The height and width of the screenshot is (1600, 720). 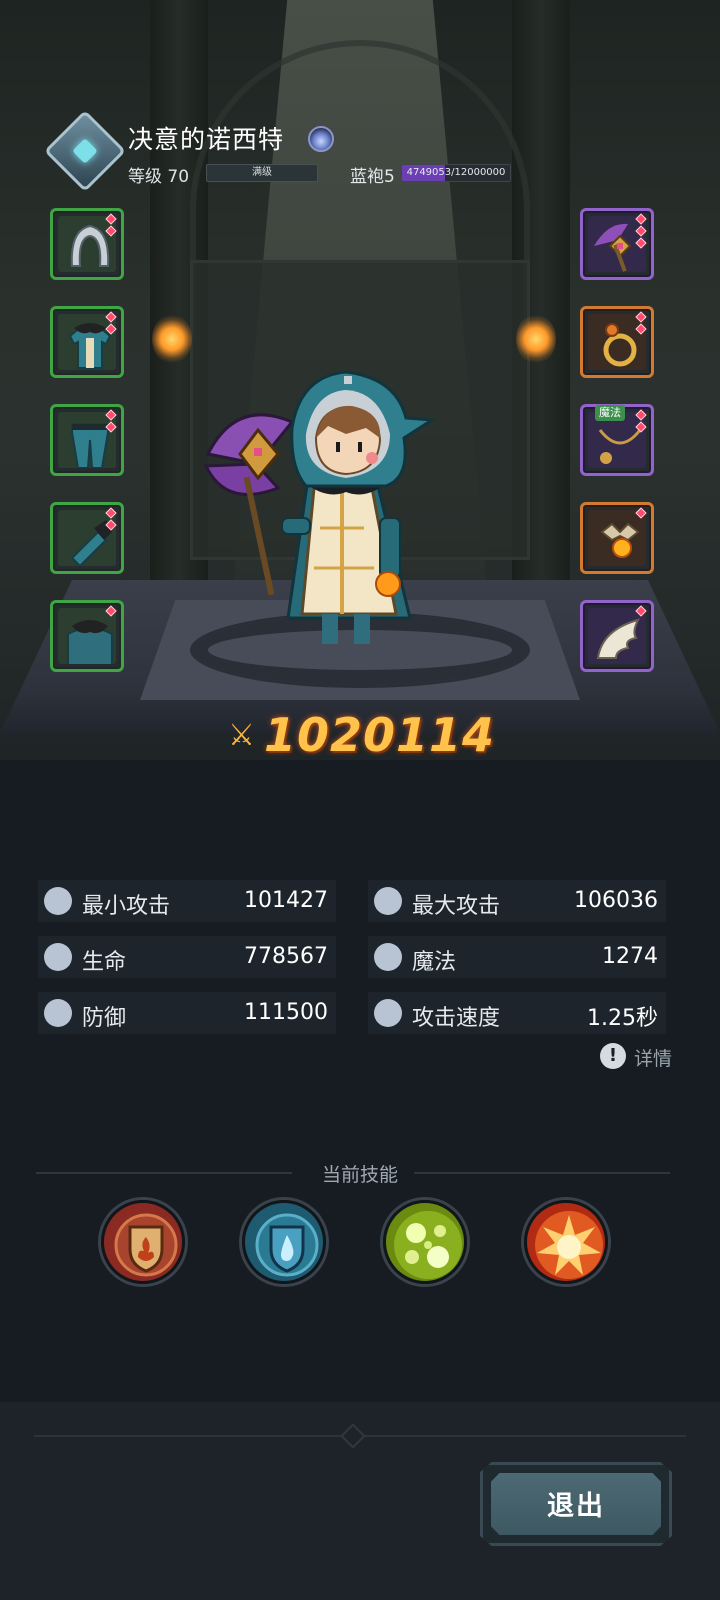 I want to click on amulet-icon, so click(x=620, y=540).